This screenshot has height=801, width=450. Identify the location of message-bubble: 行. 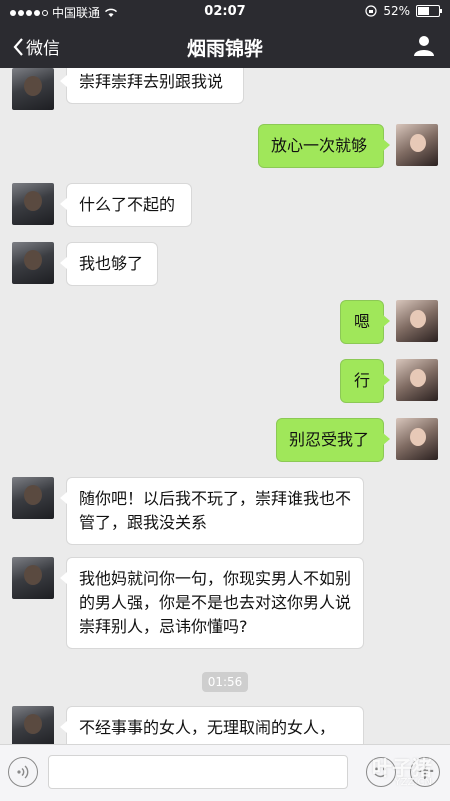
(365, 381).